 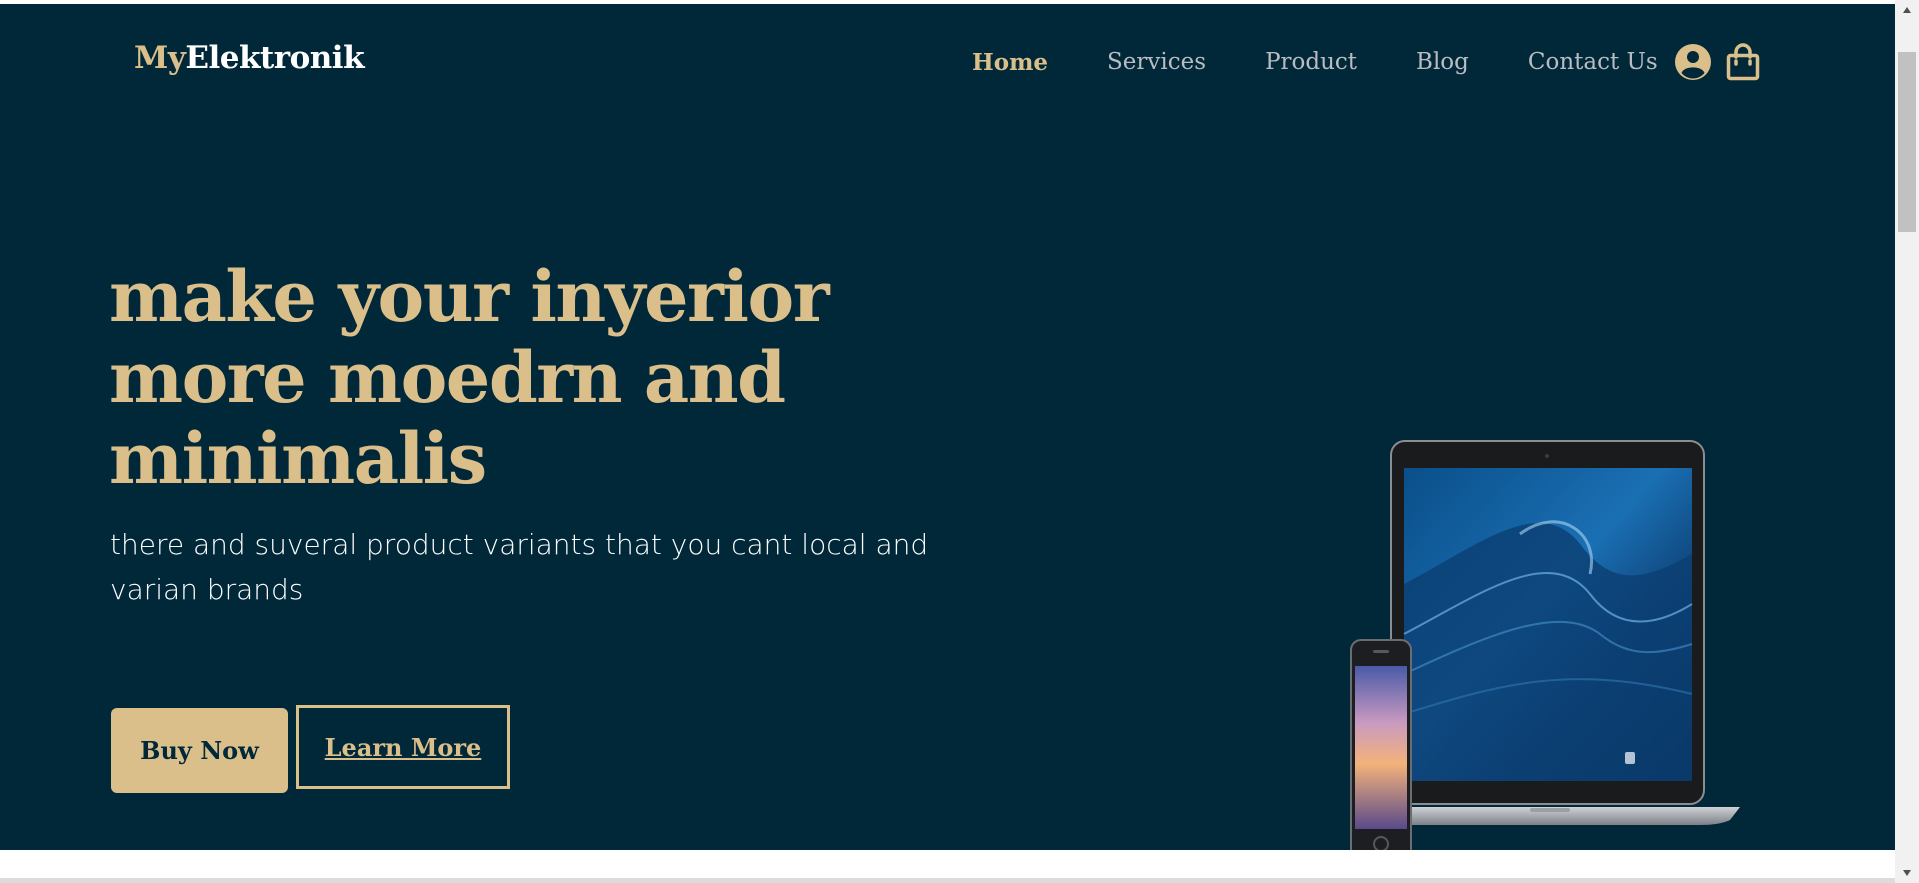 I want to click on nav-contact-us: Contact Us, so click(x=1593, y=62).